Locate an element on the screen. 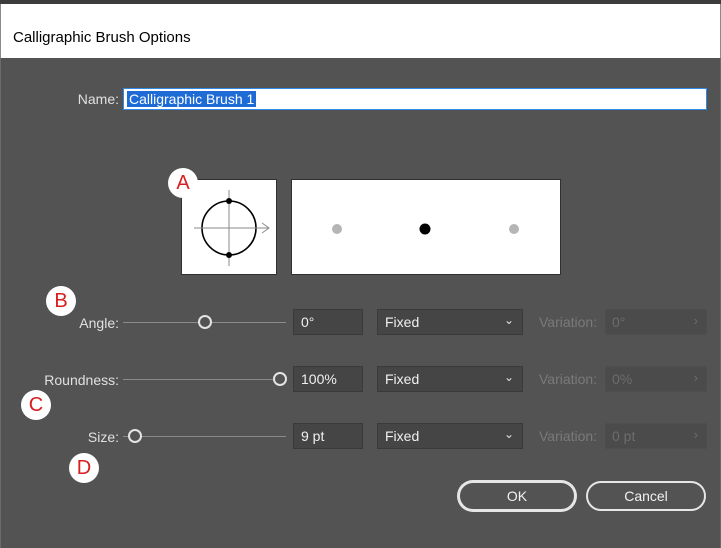 This screenshot has height=548, width=721. brush-shape-preview is located at coordinates (229, 227).